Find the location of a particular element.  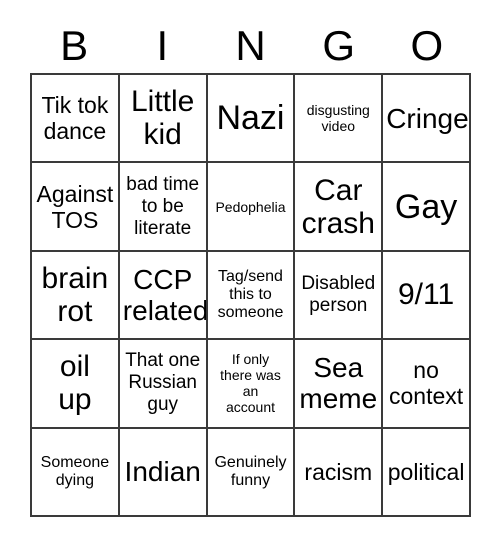

bingo-cell-label: That one Russian guy is located at coordinates (163, 383).